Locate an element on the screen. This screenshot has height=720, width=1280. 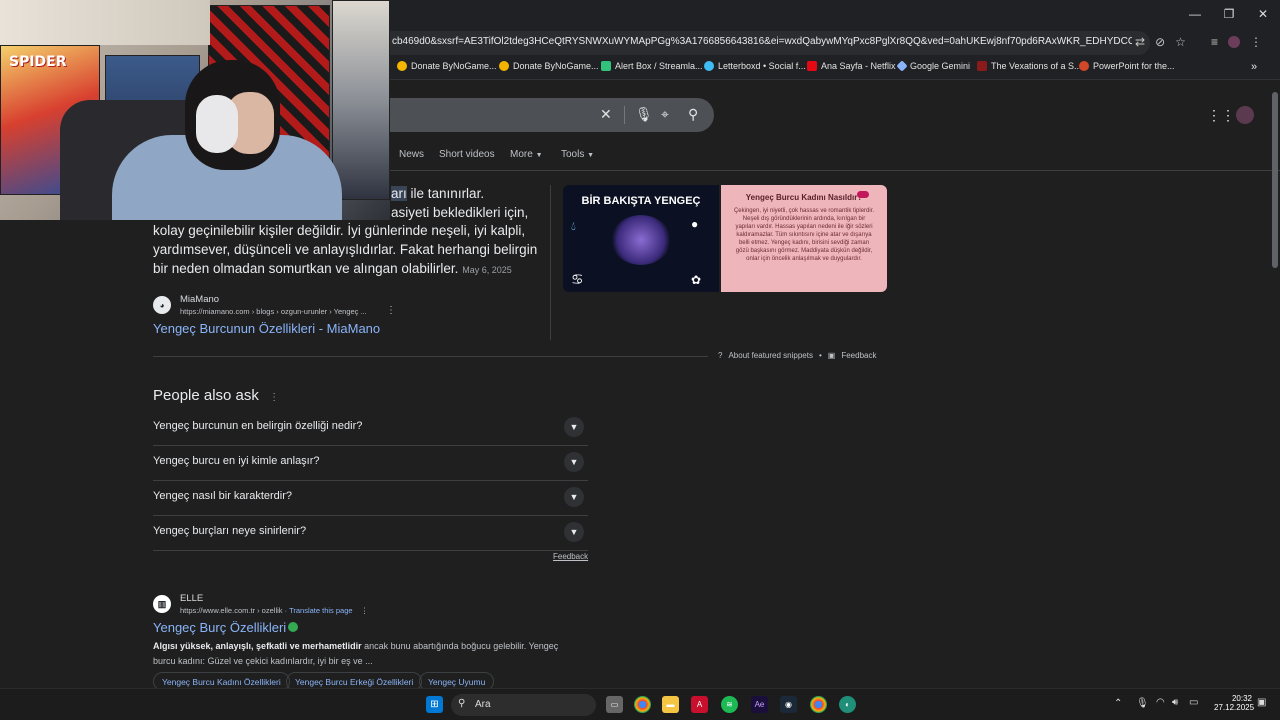
tab-short-videos: Short videos is located at coordinates (467, 154).